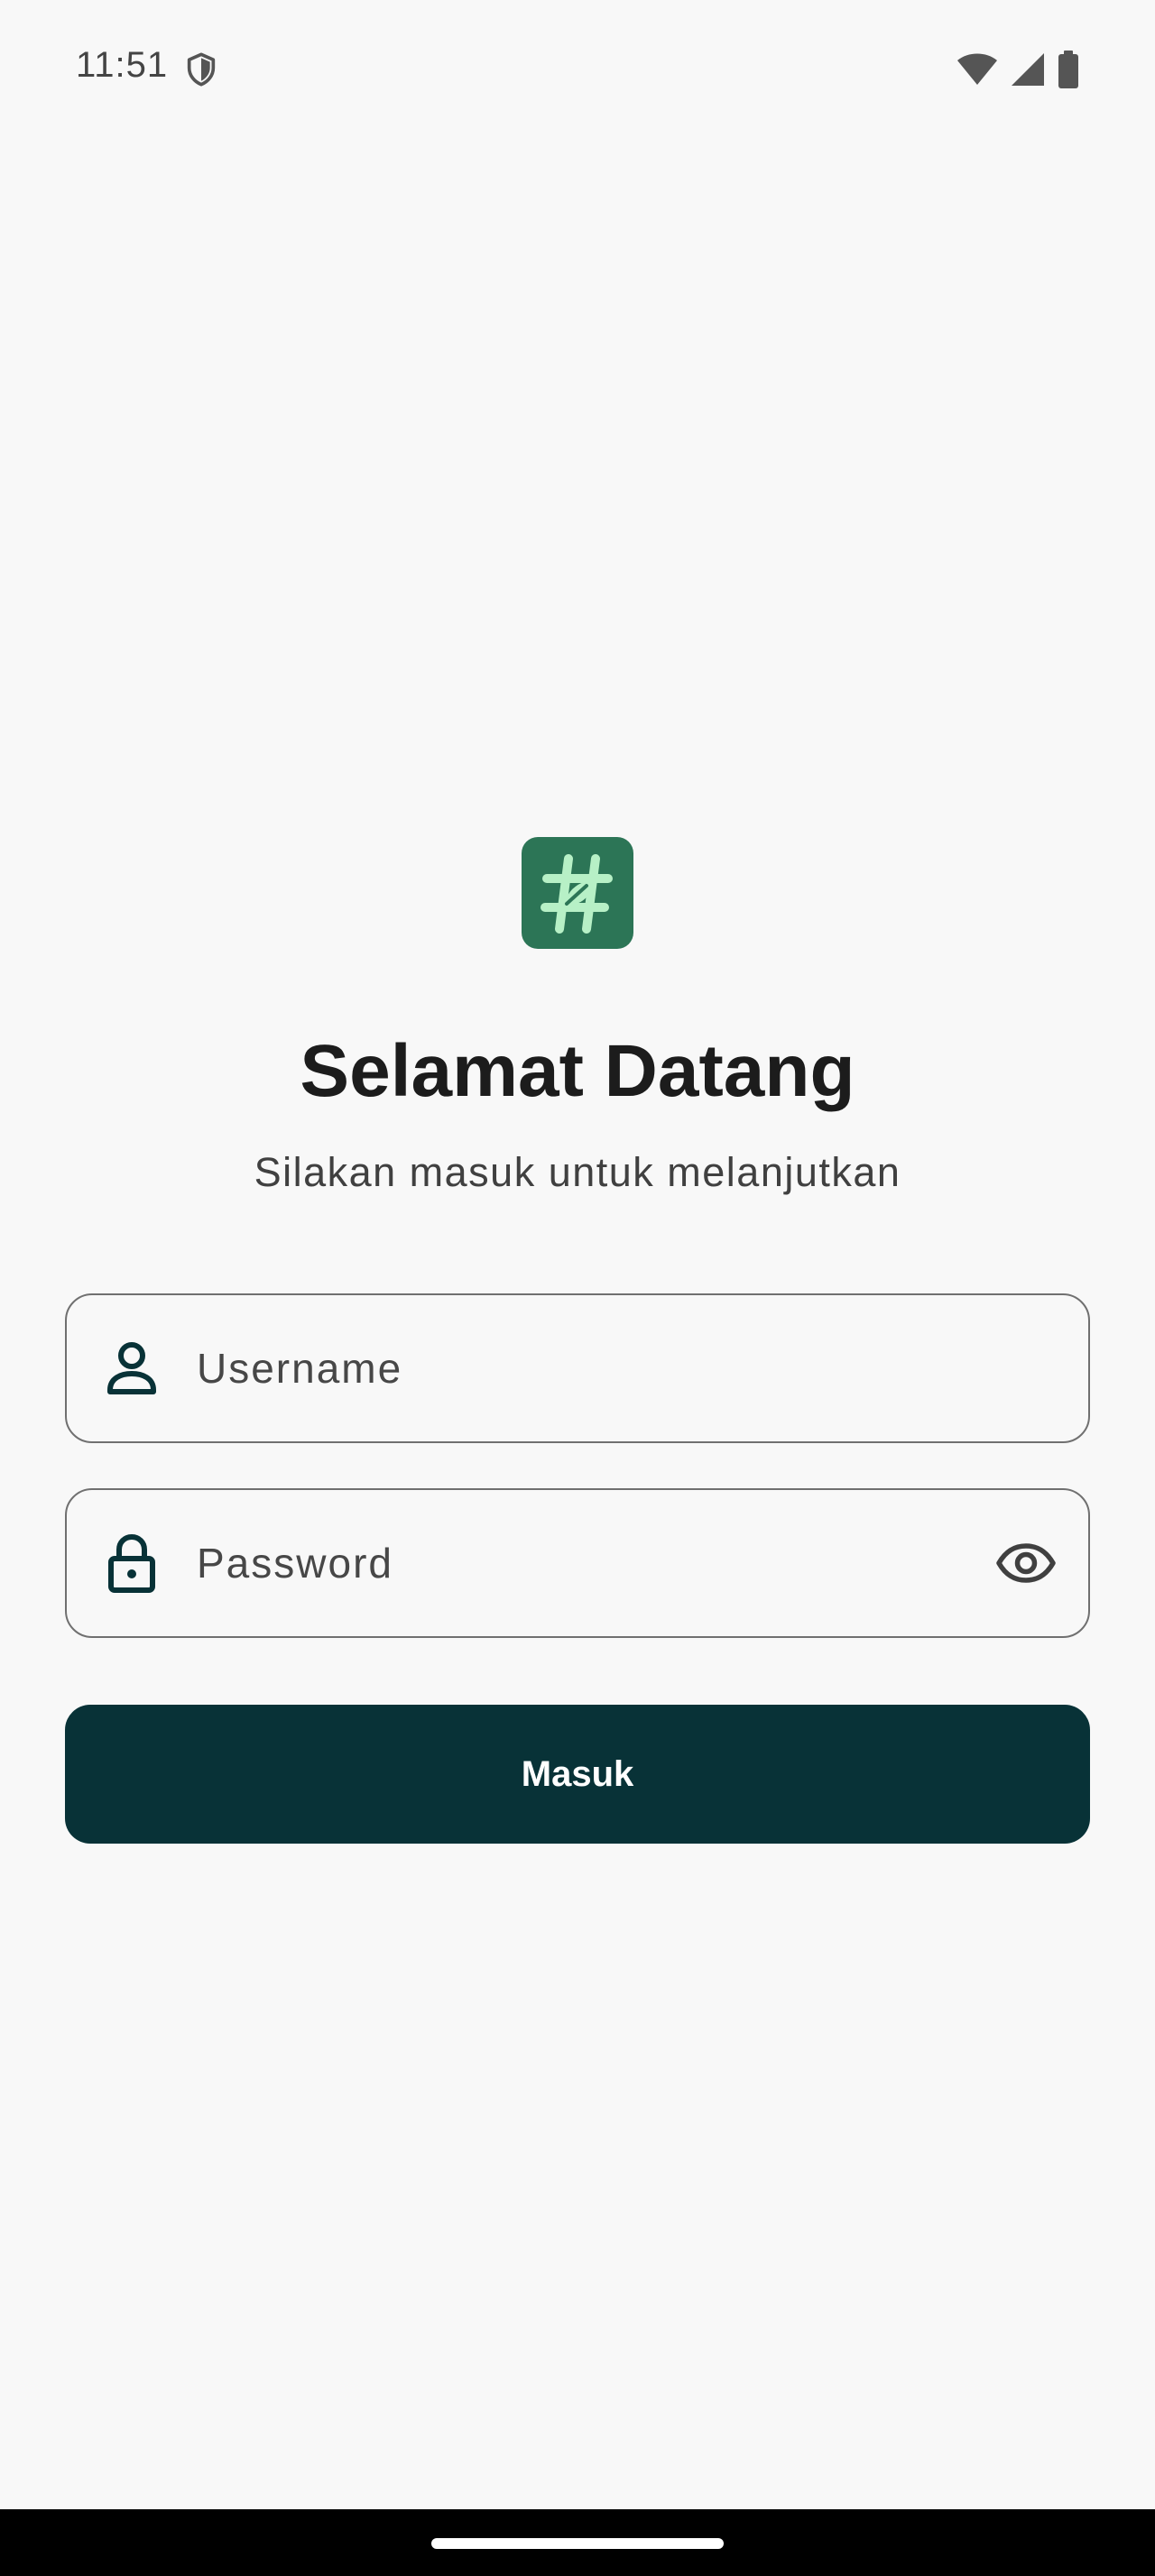  I want to click on app-logo, so click(577, 893).